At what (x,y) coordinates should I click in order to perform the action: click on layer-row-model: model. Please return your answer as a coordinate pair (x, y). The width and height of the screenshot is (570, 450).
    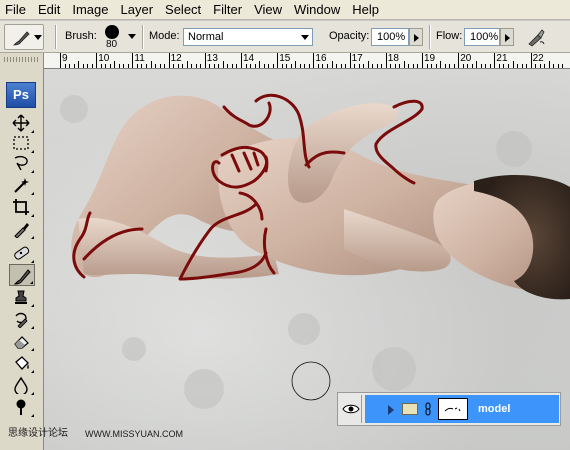
    Looking at the image, I should click on (449, 409).